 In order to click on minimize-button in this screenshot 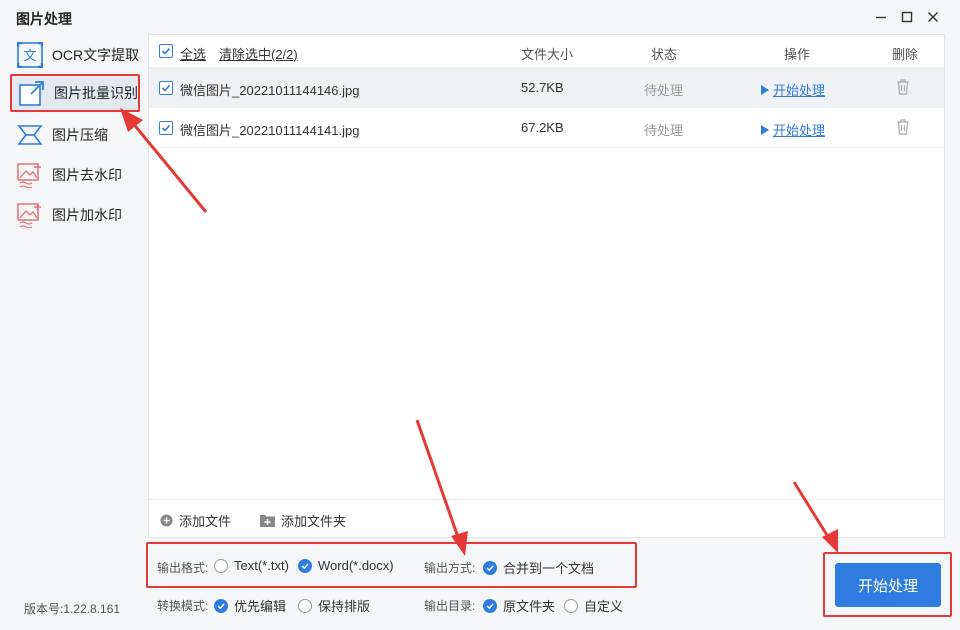, I will do `click(881, 17)`.